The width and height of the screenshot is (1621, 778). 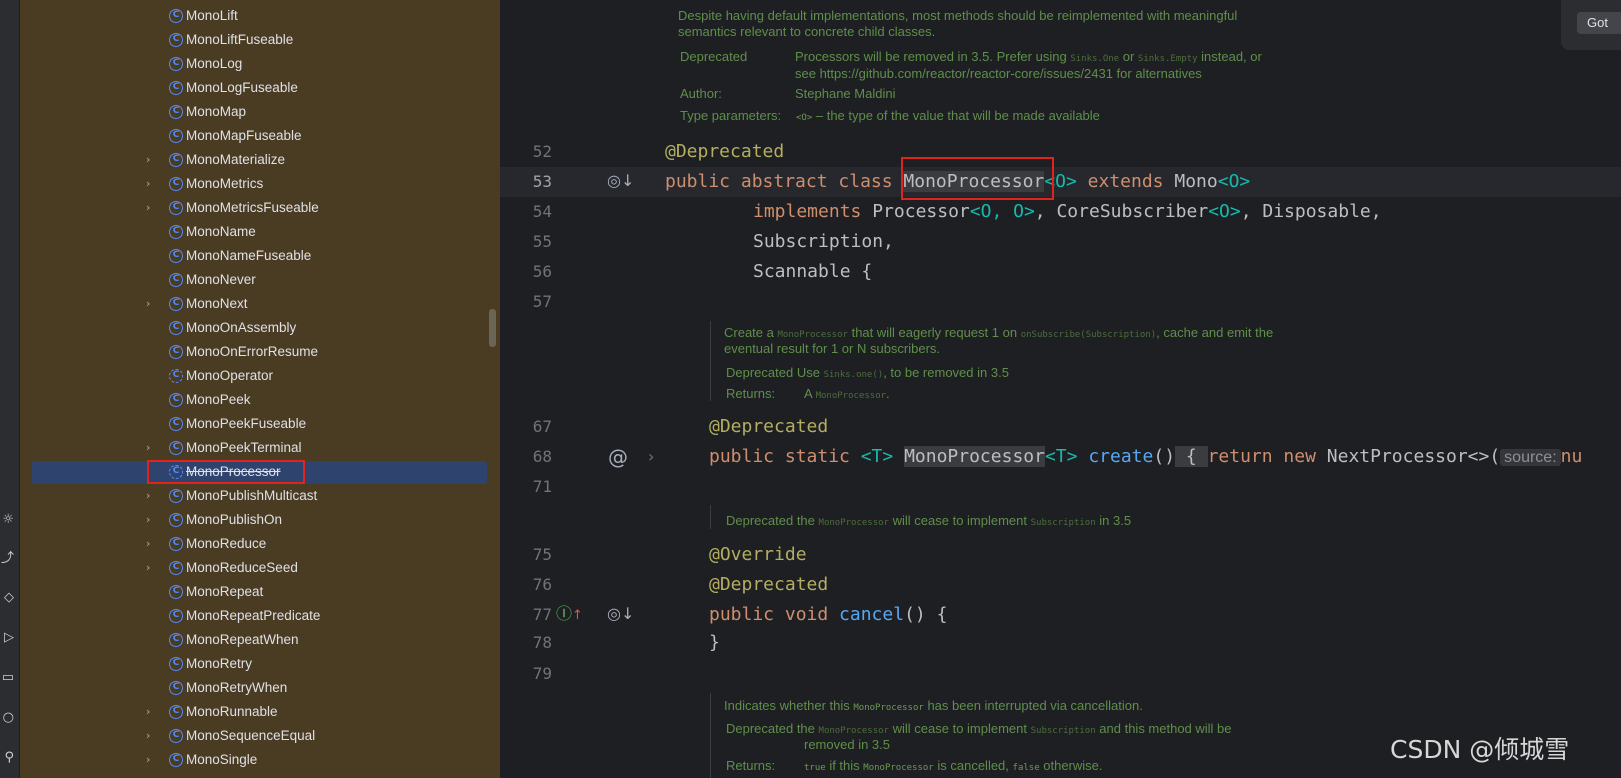 I want to click on tree-item: C MonoRetryWhen, so click(x=260, y=688).